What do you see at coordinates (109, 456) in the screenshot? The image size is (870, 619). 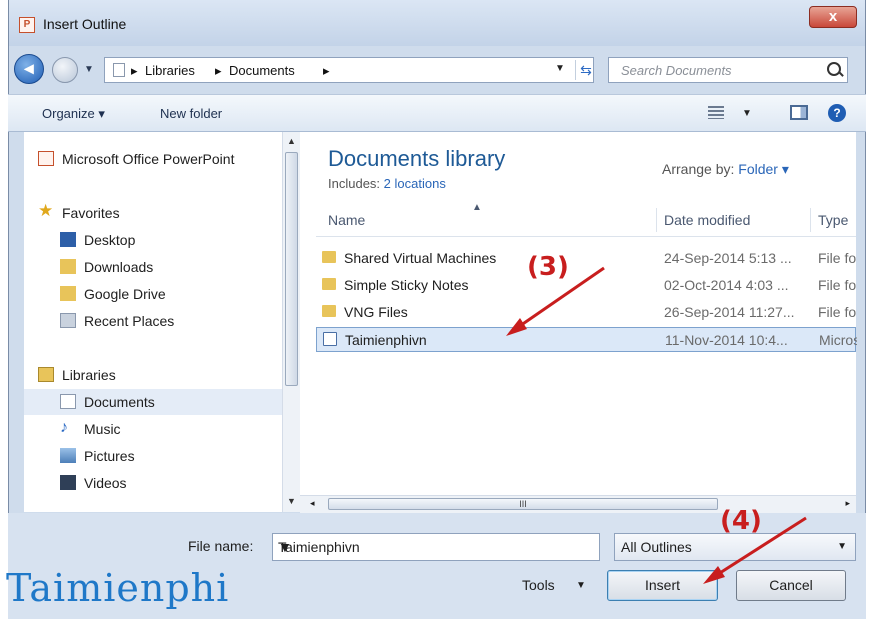 I see `nav-item-label: Pictures` at bounding box center [109, 456].